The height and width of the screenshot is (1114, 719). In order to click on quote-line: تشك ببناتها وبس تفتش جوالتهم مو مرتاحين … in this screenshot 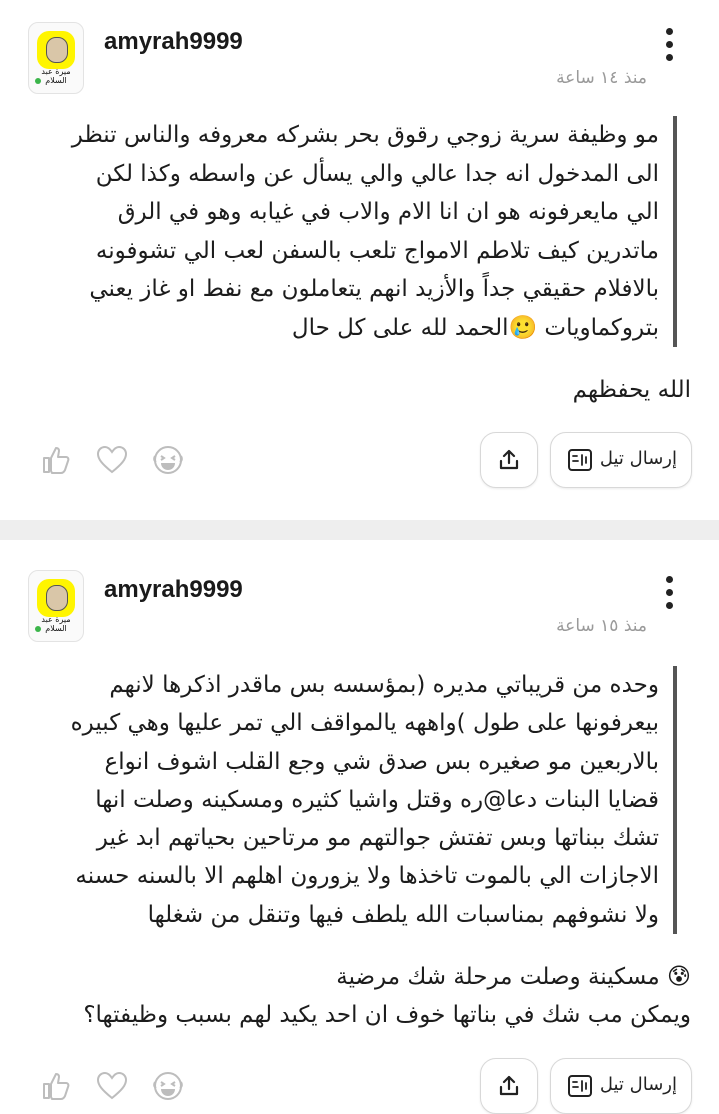, I will do `click(377, 838)`.